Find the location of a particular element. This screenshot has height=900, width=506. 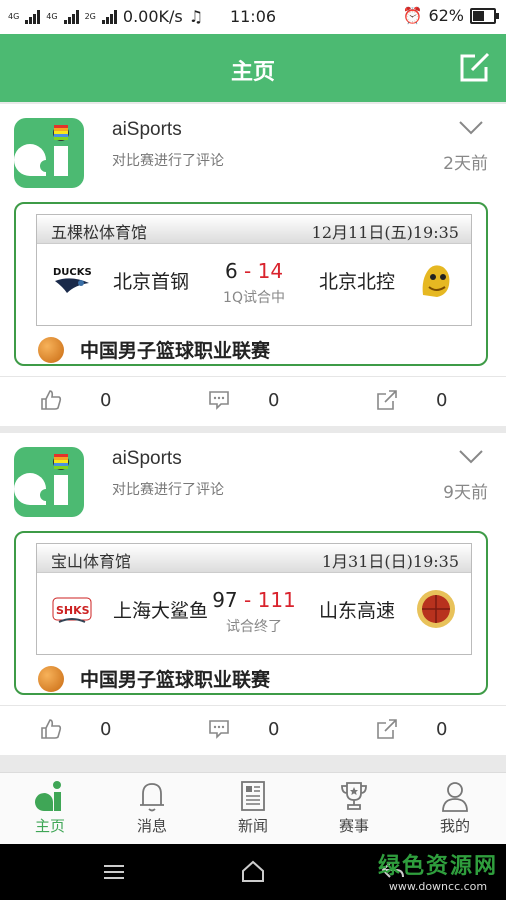

tab-label: 新闻 is located at coordinates (252, 826).